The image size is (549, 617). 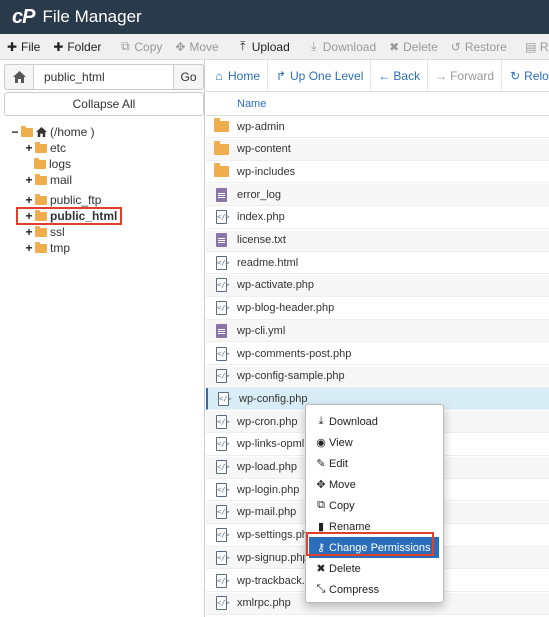 What do you see at coordinates (76, 46) in the screenshot?
I see `toolbar-button-folder: ✚ Folder` at bounding box center [76, 46].